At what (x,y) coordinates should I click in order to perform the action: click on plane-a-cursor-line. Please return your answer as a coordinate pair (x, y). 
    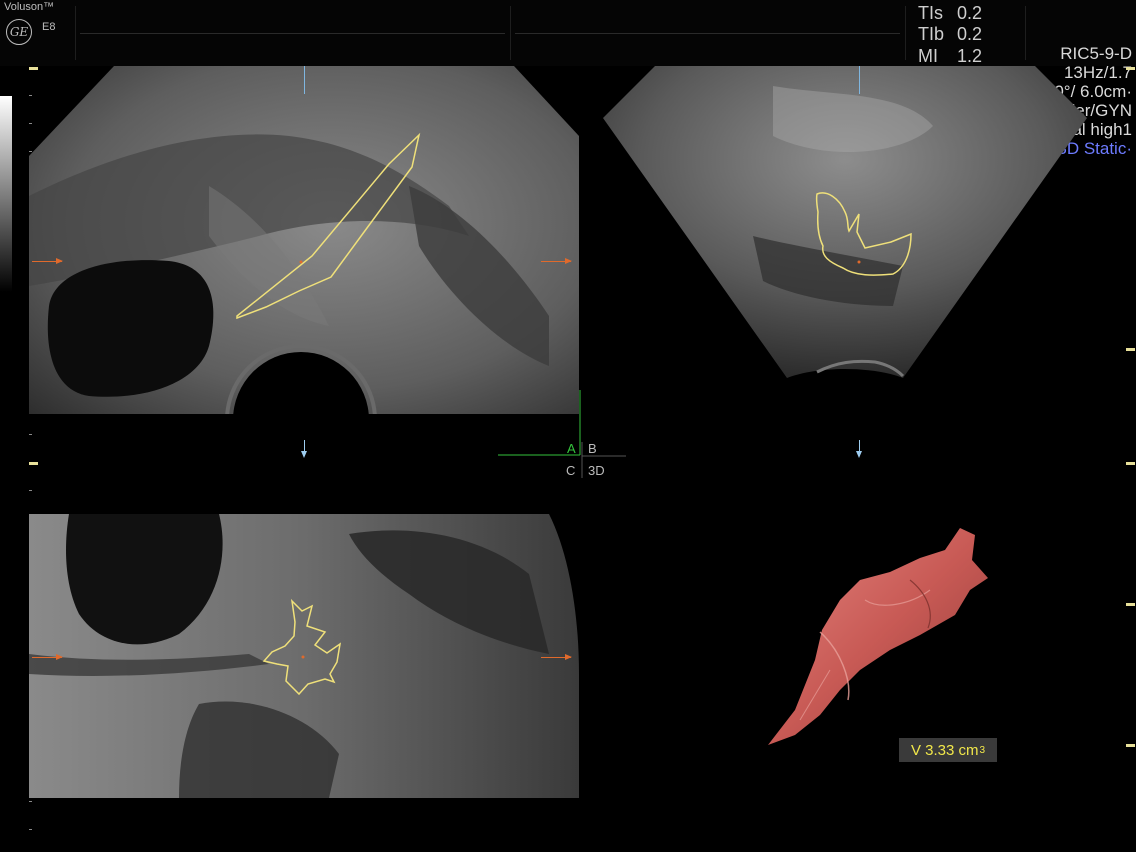
    Looking at the image, I should click on (304, 80).